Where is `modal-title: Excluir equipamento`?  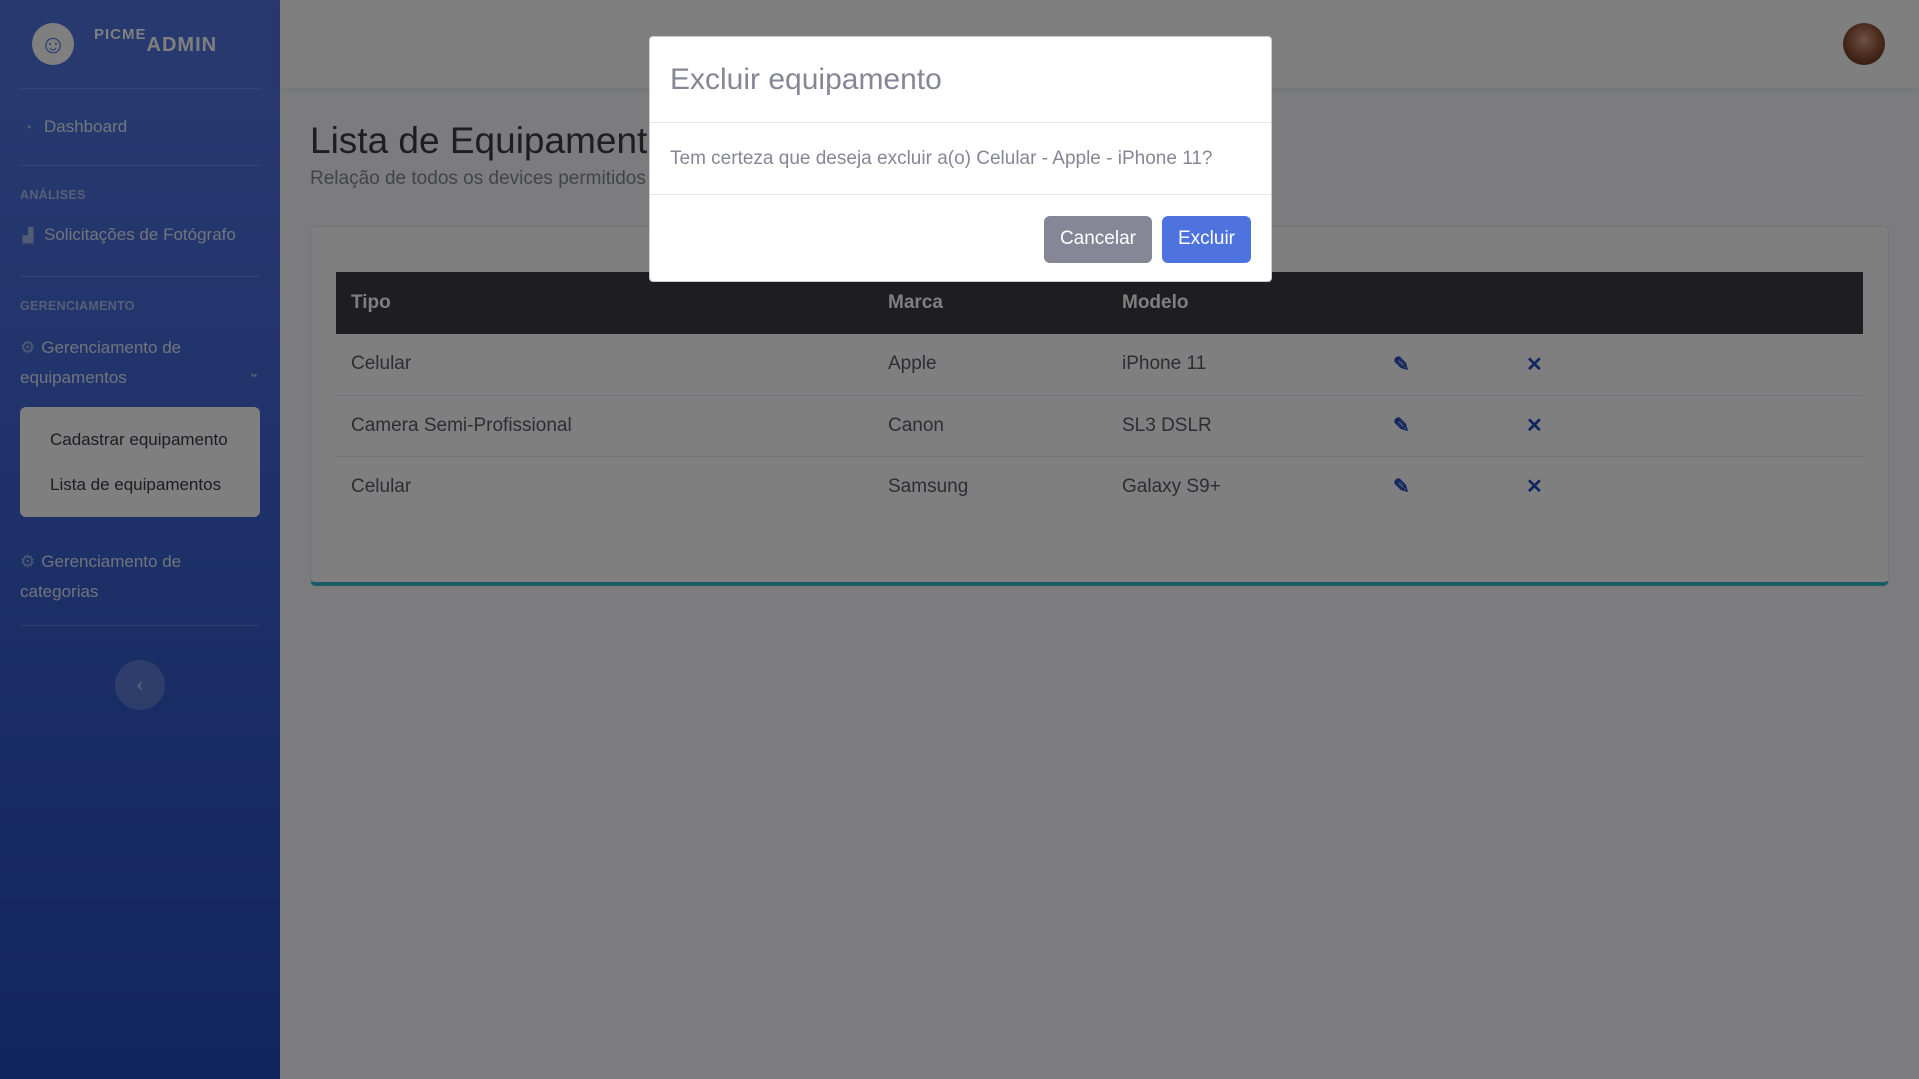 modal-title: Excluir equipamento is located at coordinates (806, 79).